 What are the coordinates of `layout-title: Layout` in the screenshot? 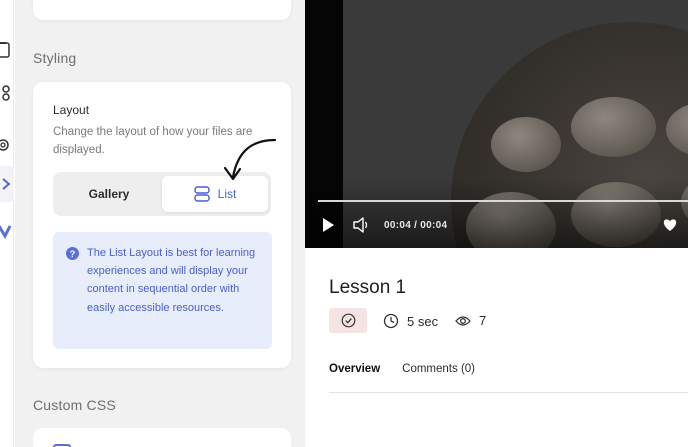 It's located at (71, 110).